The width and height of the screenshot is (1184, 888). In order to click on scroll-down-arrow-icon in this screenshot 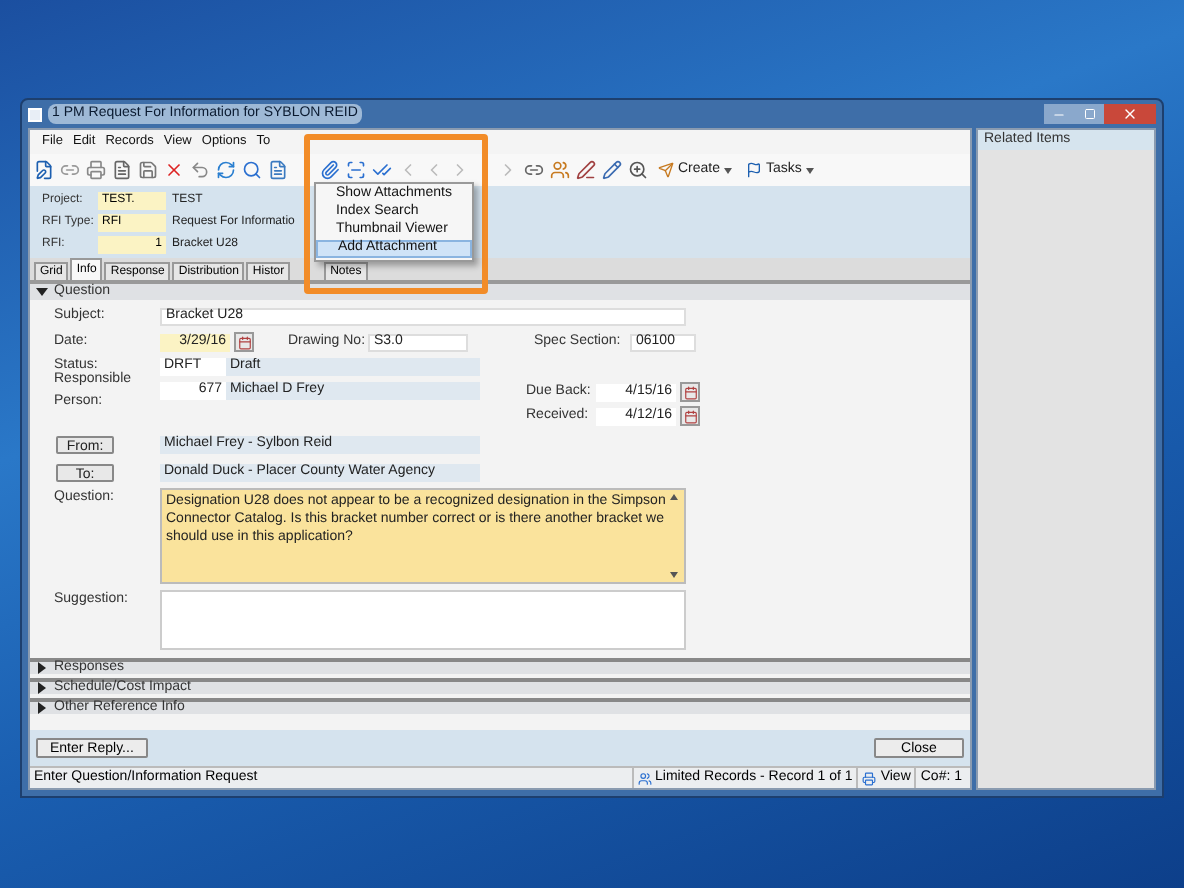, I will do `click(674, 575)`.